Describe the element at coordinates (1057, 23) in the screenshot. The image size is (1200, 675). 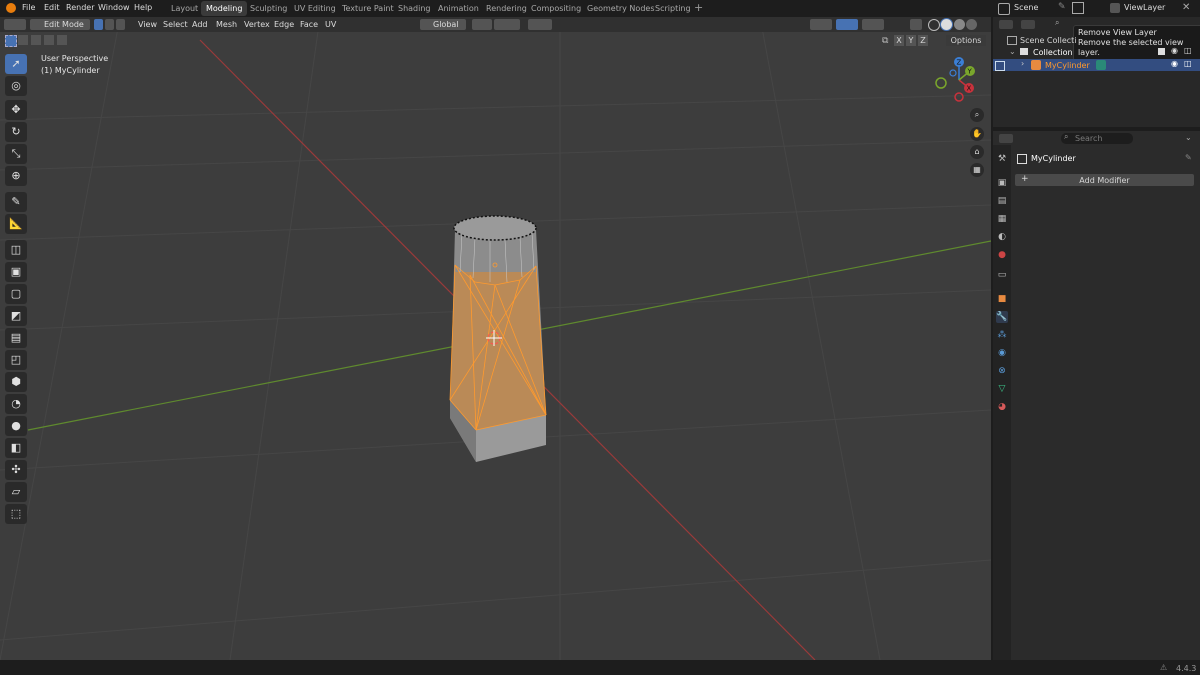
I see `outliner-search-icon: ⌕` at that location.